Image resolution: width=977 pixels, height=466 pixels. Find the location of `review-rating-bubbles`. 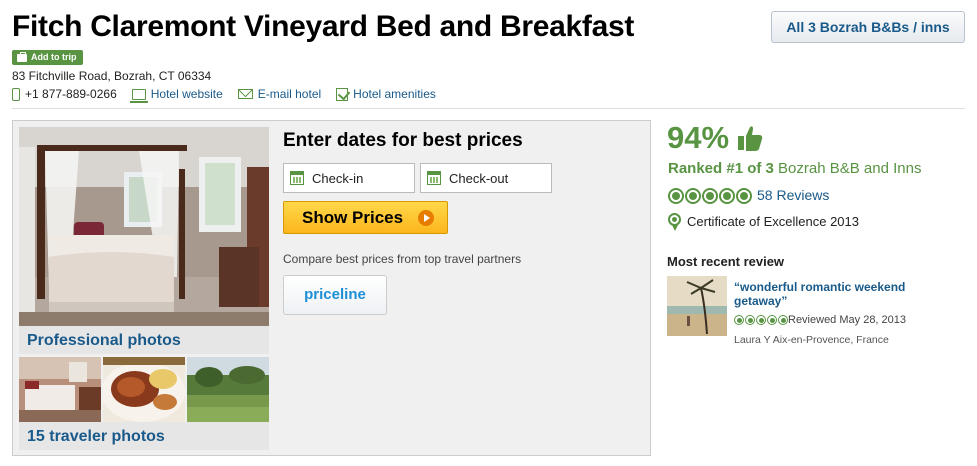

review-rating-bubbles is located at coordinates (761, 320).